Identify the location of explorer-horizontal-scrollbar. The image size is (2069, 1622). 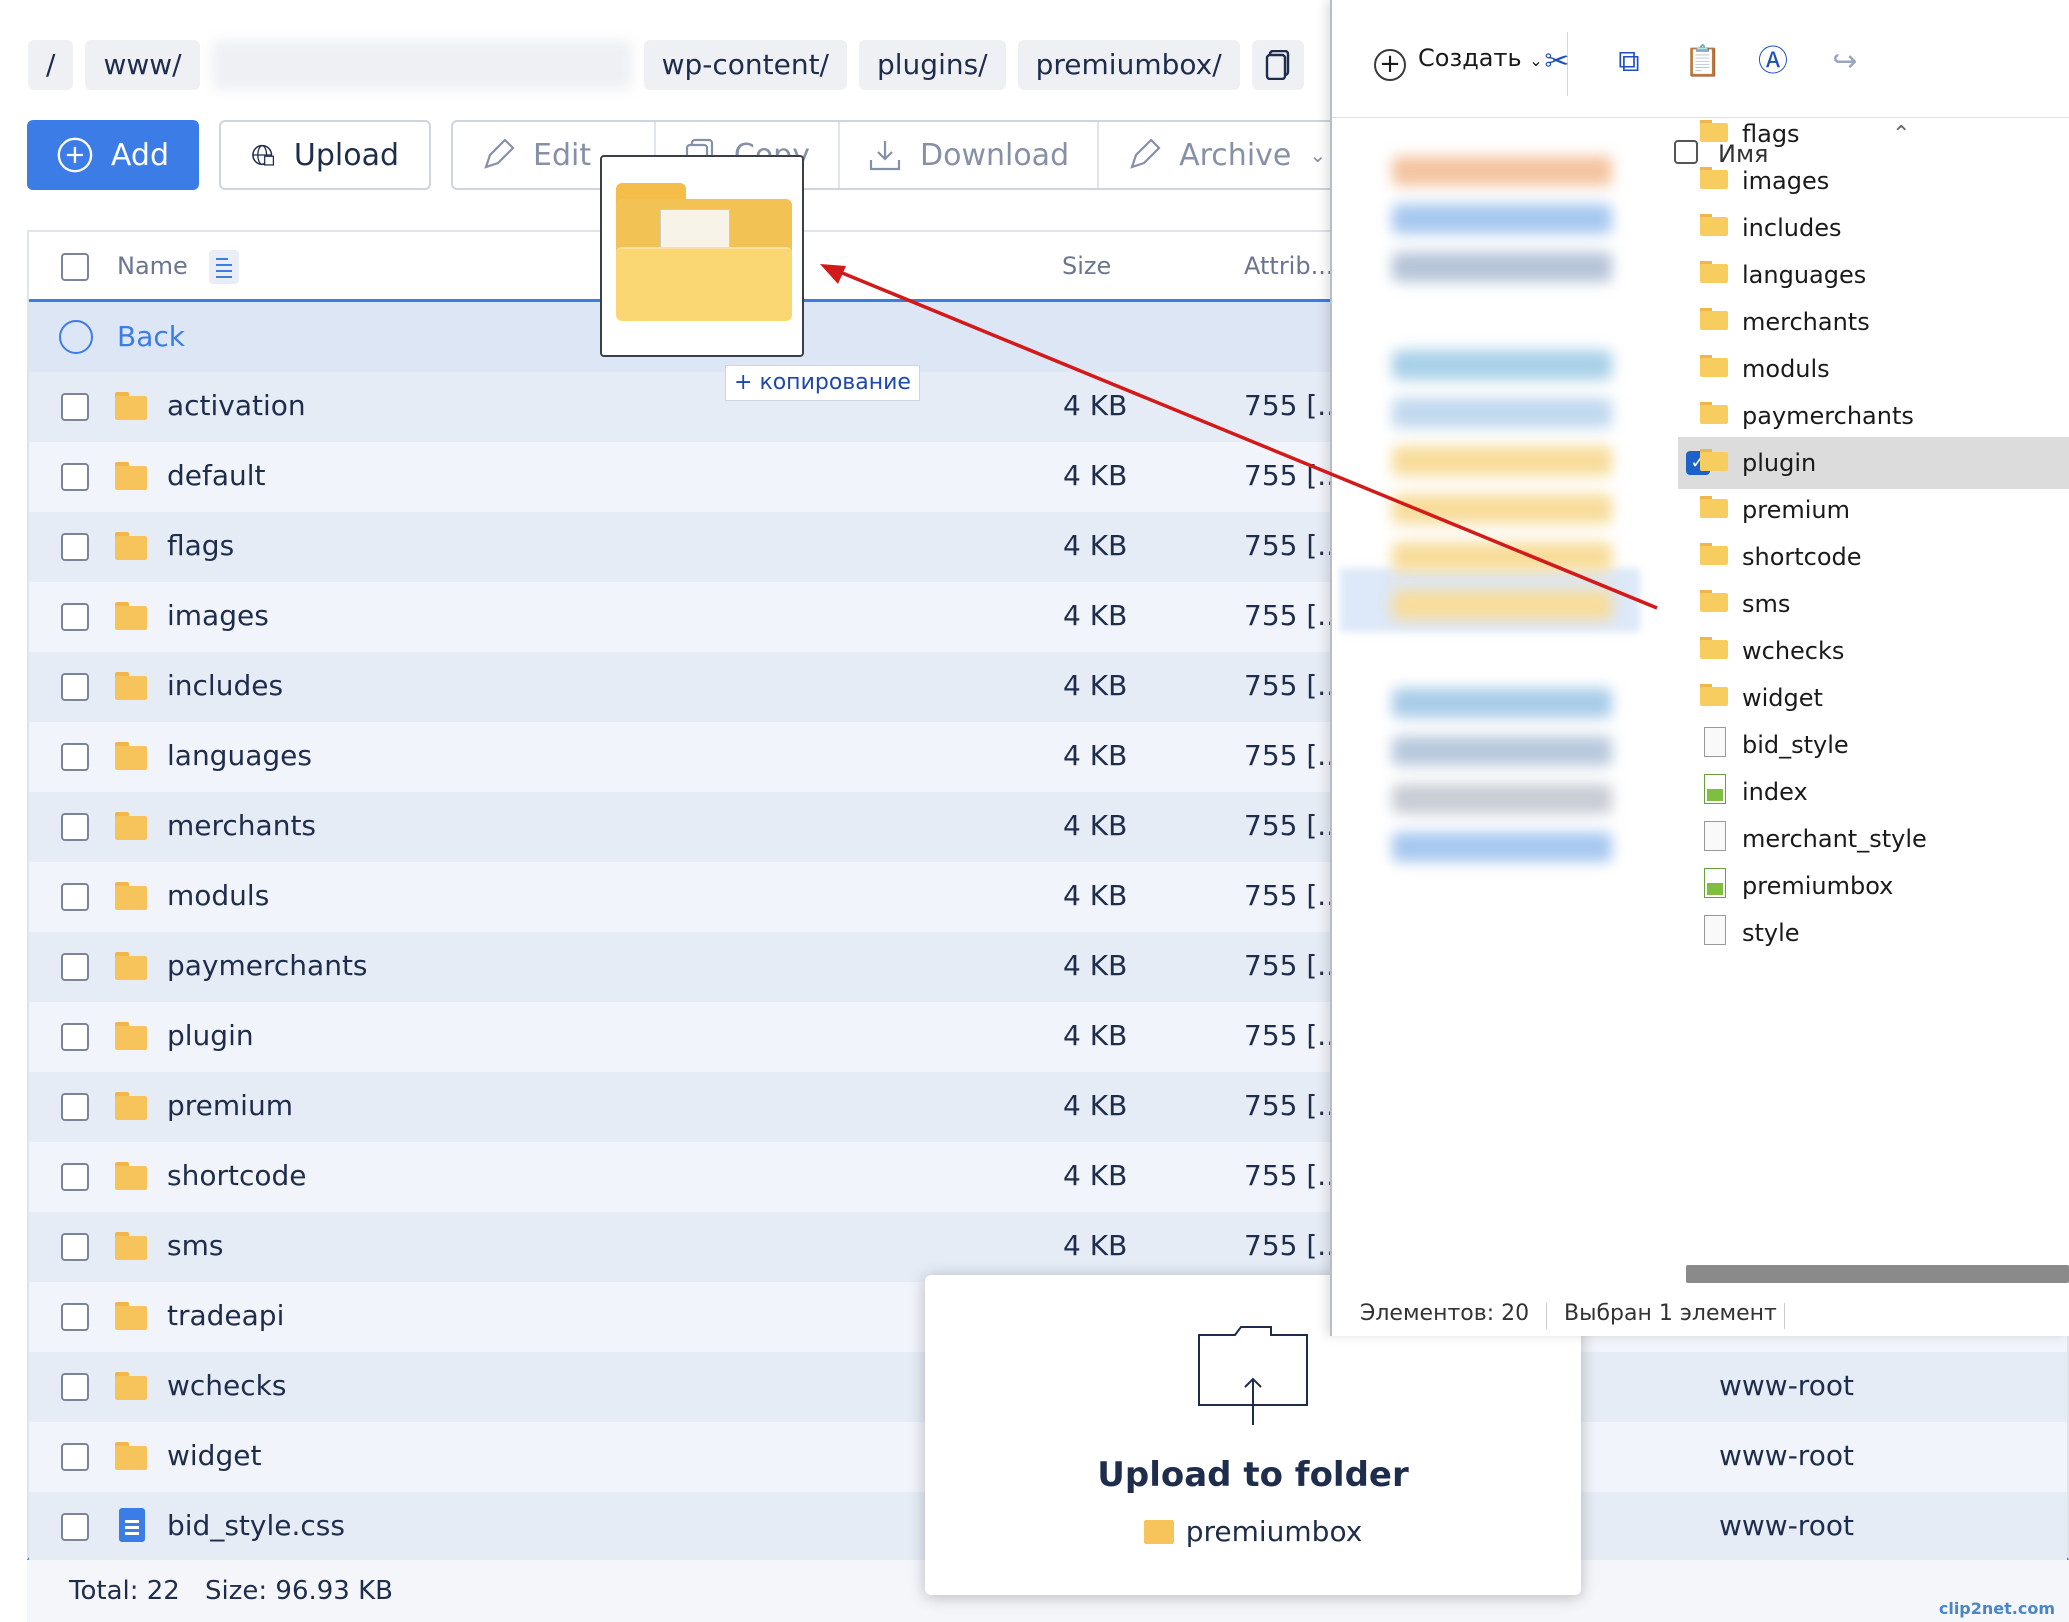
(1877, 1274).